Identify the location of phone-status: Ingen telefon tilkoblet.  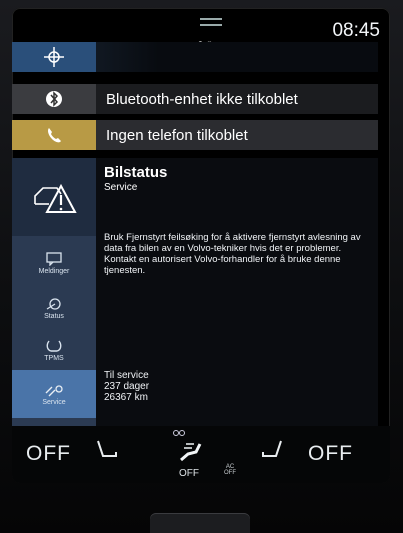
(177, 135).